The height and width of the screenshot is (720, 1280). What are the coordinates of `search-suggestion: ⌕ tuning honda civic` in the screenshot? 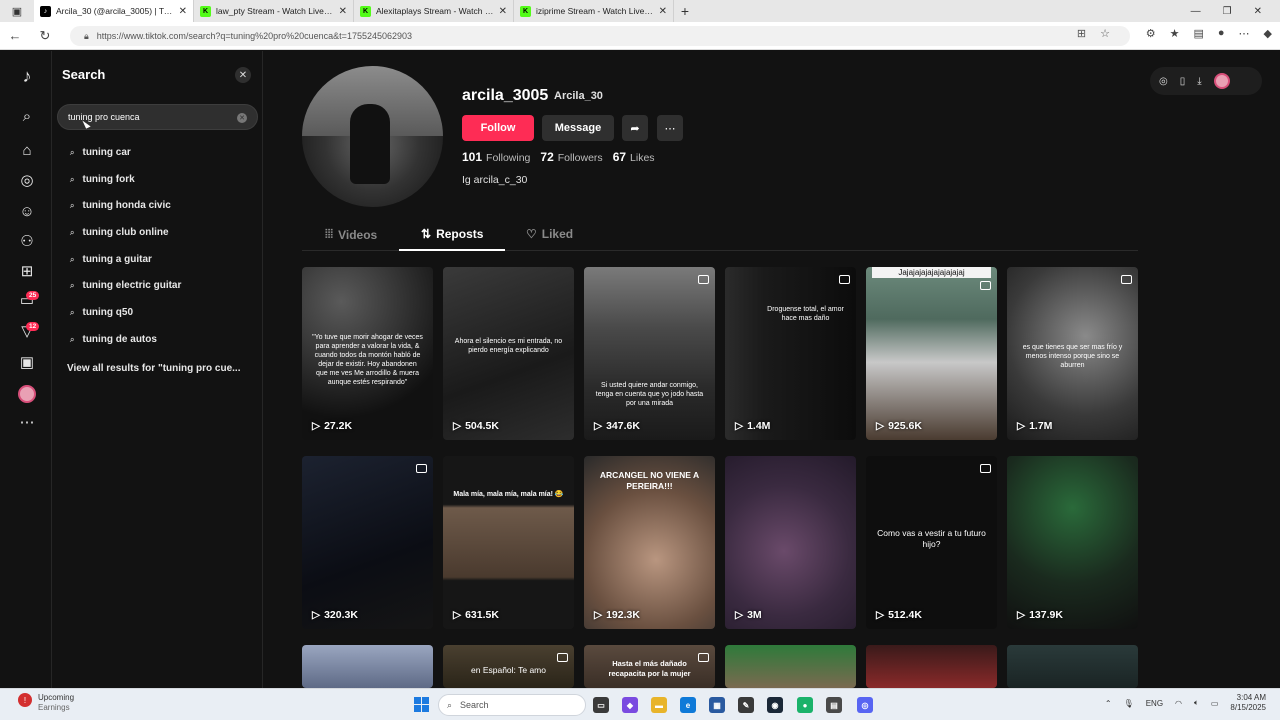 It's located at (120, 205).